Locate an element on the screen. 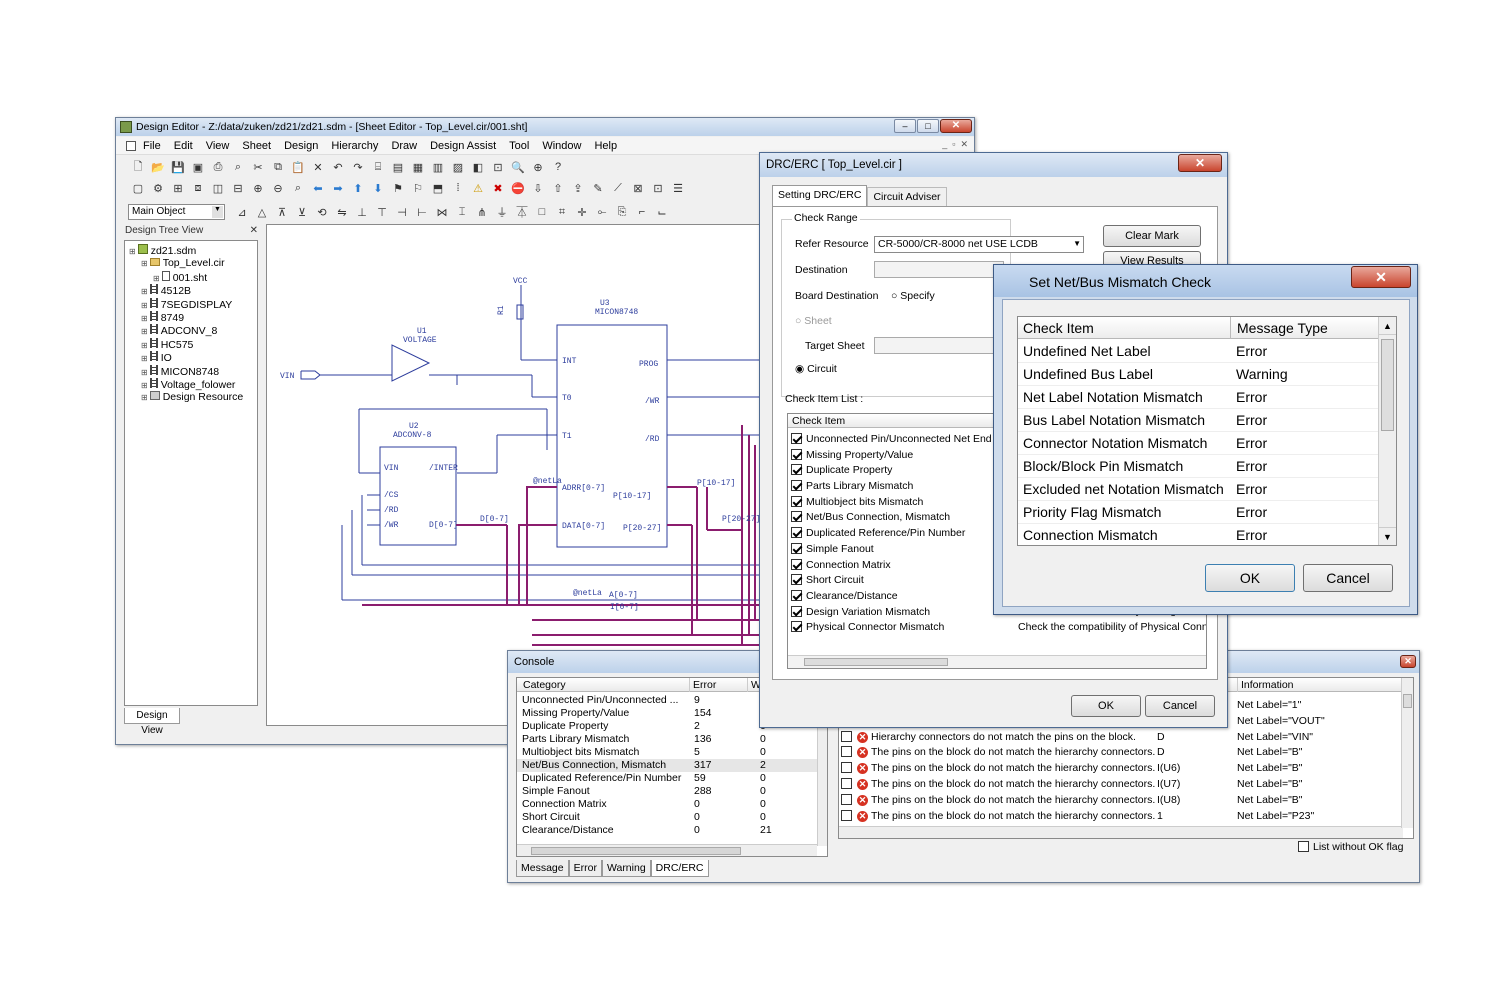 Image resolution: width=1508 pixels, height=1008 pixels. mismatch-row: Net Label Notation Mismatch Error is located at coordinates (1198, 397).